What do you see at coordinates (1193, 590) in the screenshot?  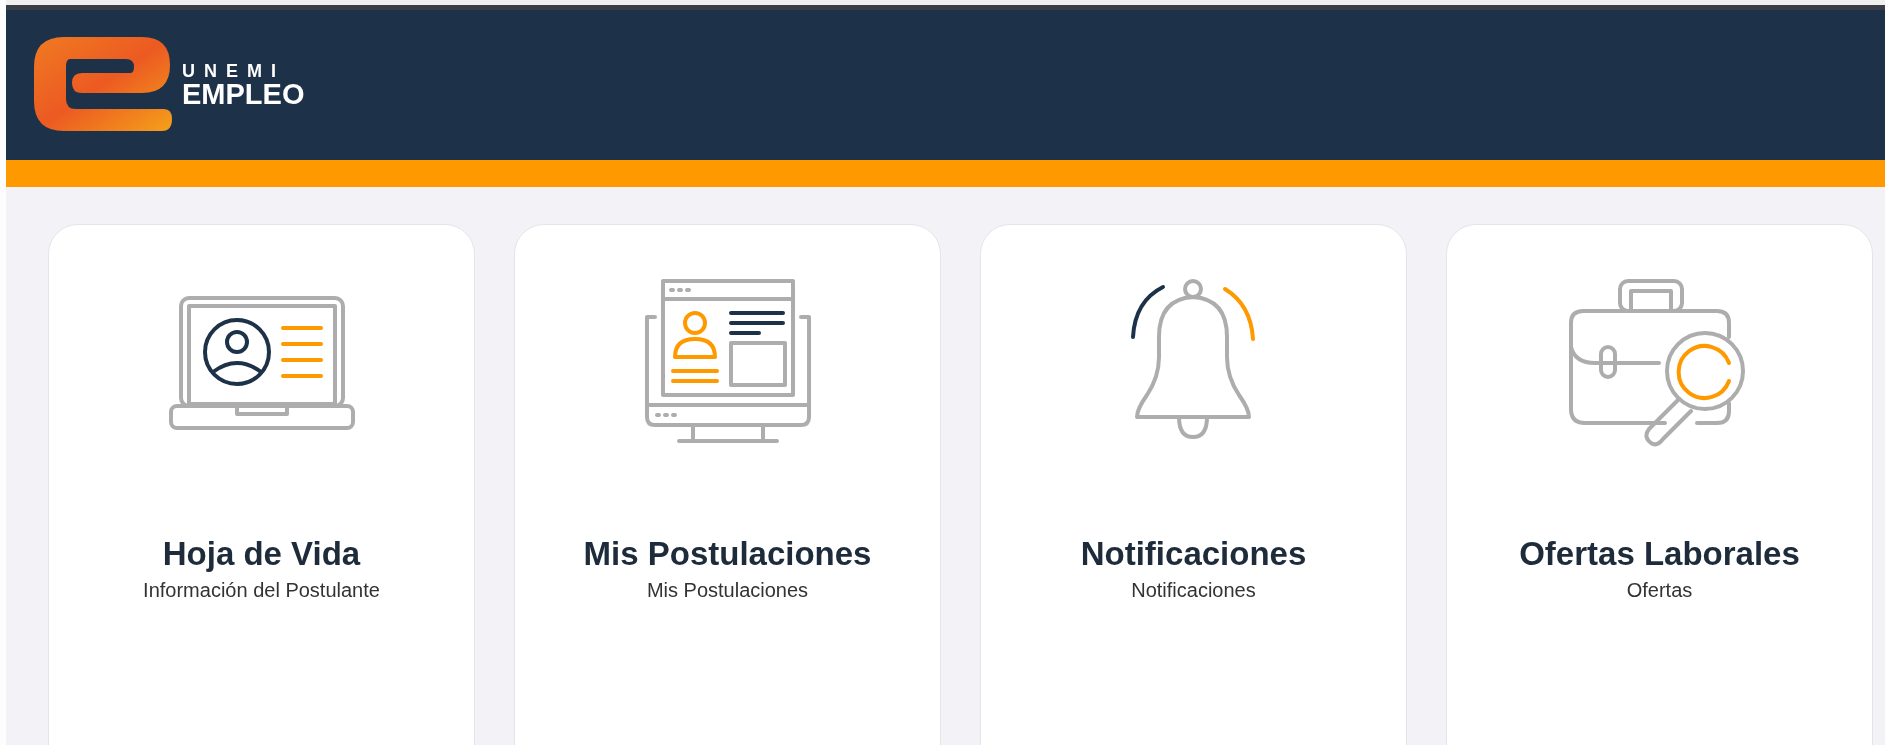 I see `card-subtitle: Notificaciones` at bounding box center [1193, 590].